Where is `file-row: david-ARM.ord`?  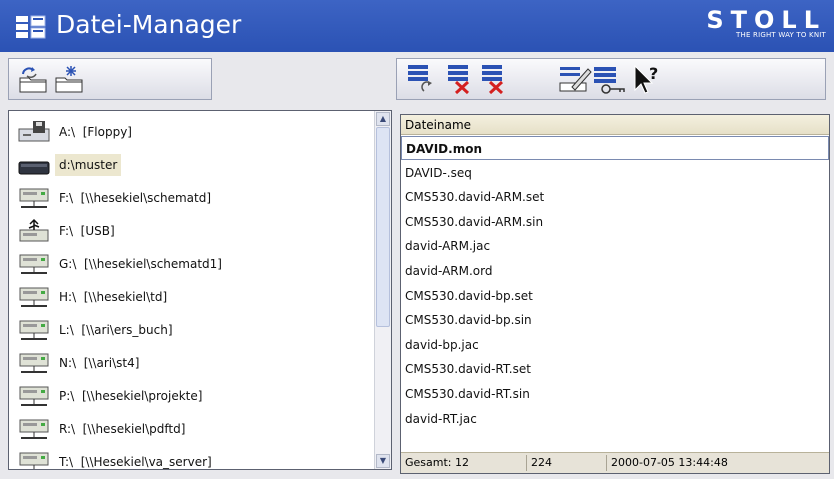 file-row: david-ARM.ord is located at coordinates (615, 271).